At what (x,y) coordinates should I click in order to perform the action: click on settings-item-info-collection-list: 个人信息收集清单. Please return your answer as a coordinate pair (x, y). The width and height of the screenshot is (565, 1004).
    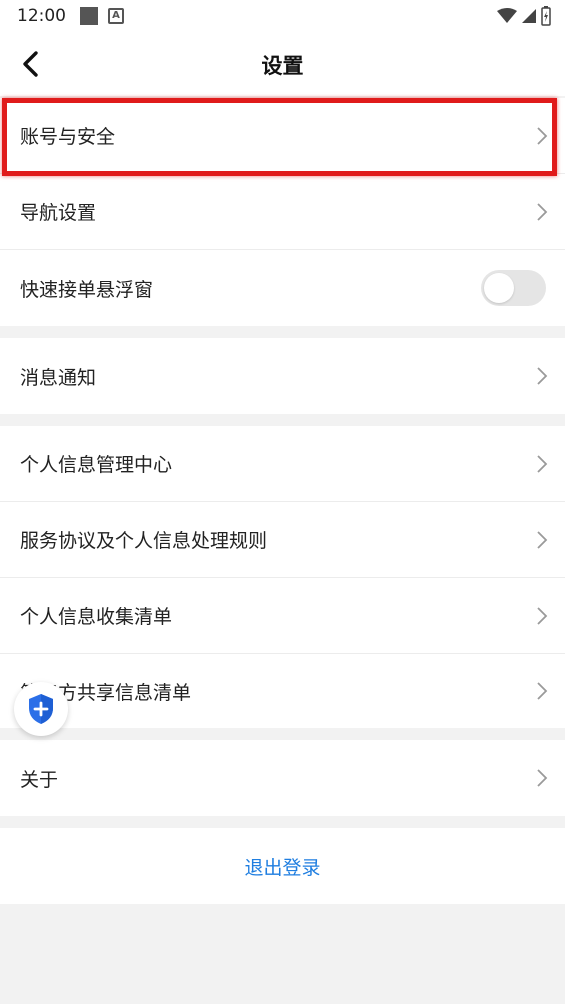
    Looking at the image, I should click on (282, 616).